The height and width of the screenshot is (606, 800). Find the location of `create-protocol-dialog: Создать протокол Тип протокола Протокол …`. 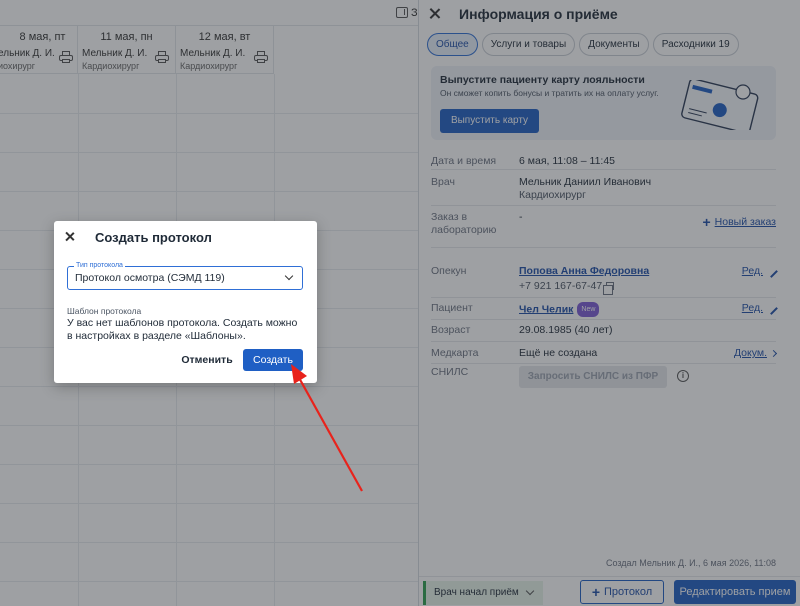

create-protocol-dialog: Создать протокол Тип протокола Протокол … is located at coordinates (185, 302).